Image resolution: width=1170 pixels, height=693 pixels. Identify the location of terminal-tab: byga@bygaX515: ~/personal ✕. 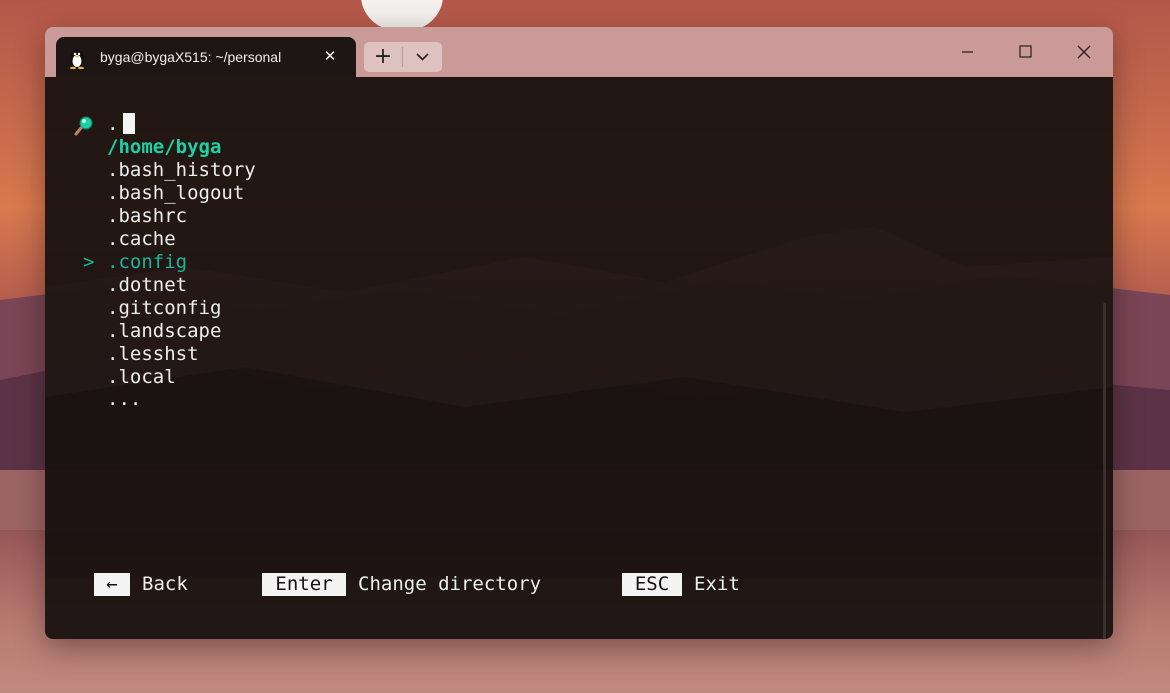
(206, 57).